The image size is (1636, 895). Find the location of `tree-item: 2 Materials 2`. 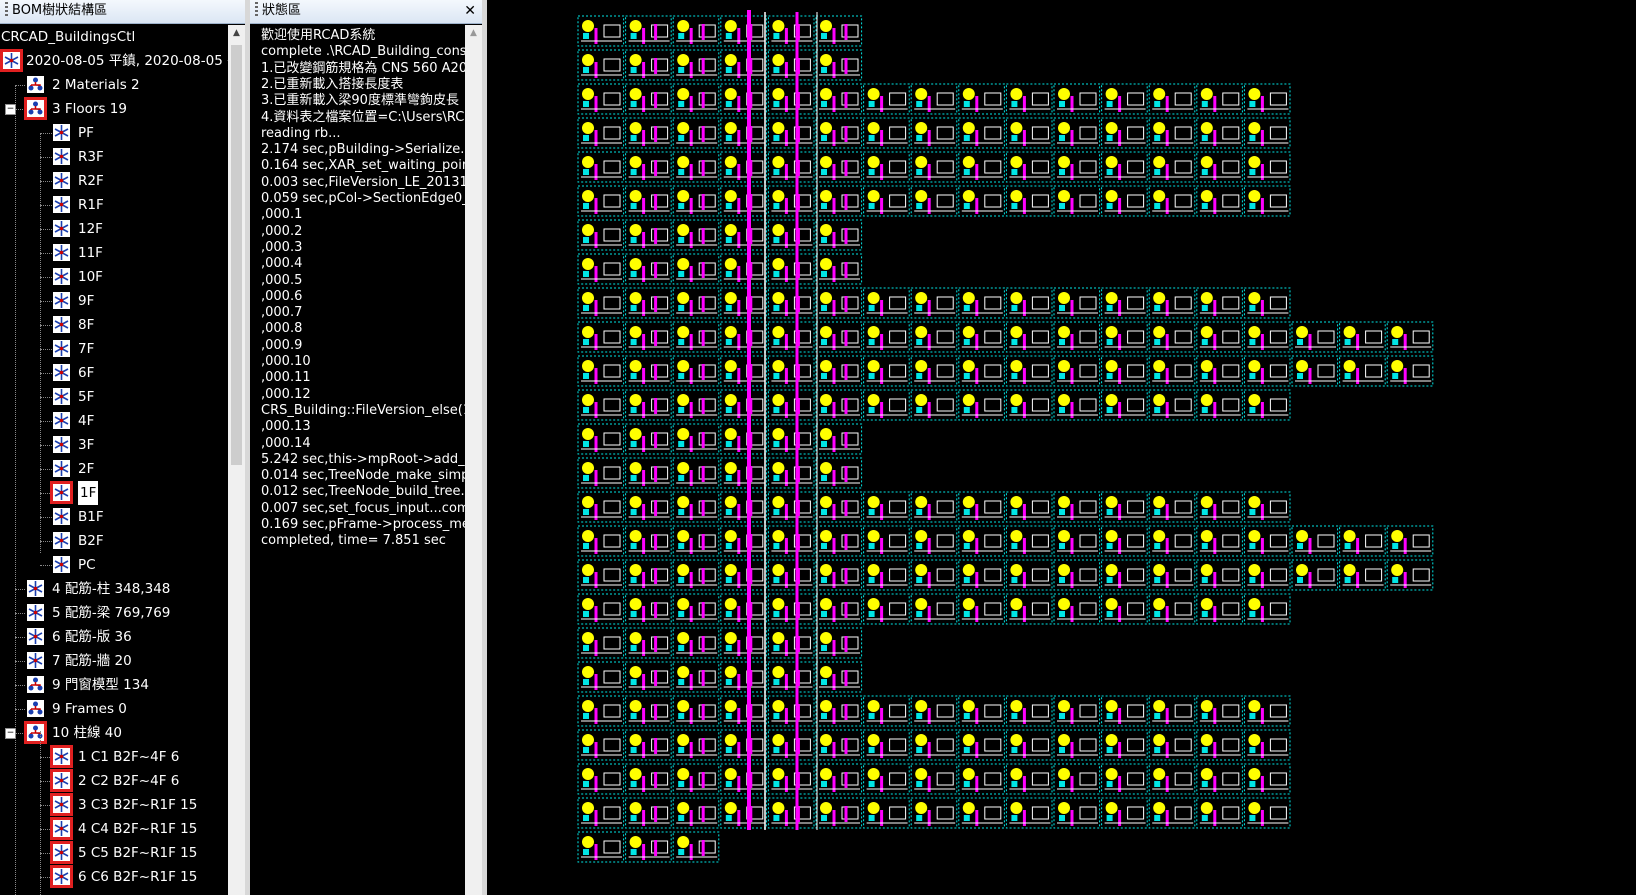

tree-item: 2 Materials 2 is located at coordinates (114, 85).